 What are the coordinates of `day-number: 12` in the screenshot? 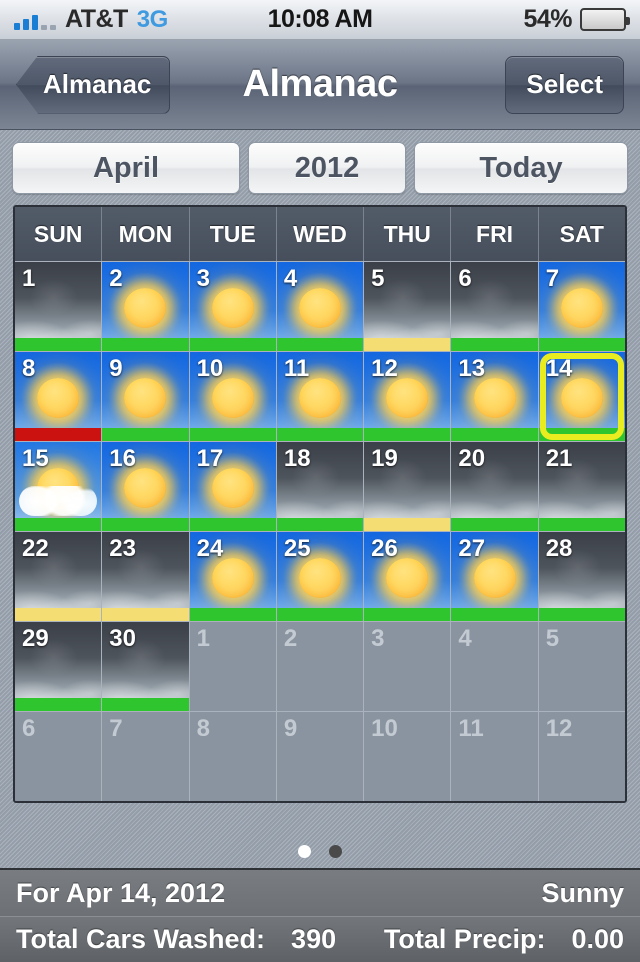 It's located at (384, 368).